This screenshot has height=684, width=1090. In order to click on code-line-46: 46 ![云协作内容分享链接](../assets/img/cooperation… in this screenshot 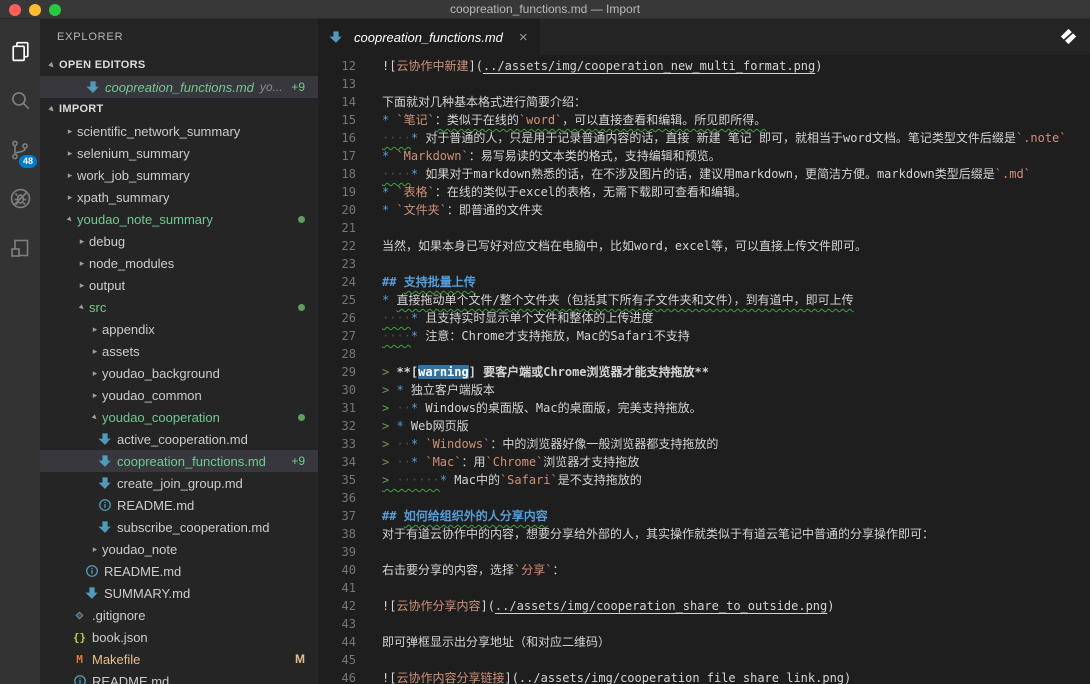, I will do `click(704, 676)`.